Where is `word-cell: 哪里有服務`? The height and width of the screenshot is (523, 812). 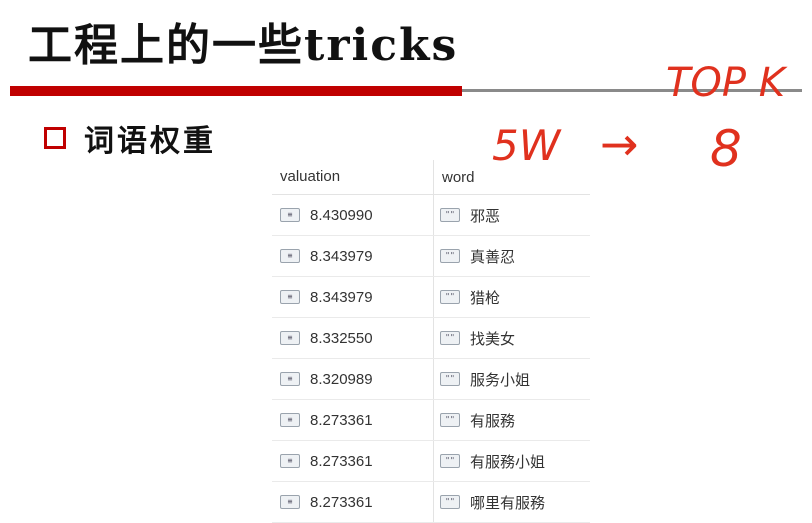
word-cell: 哪里有服務 is located at coordinates (508, 503).